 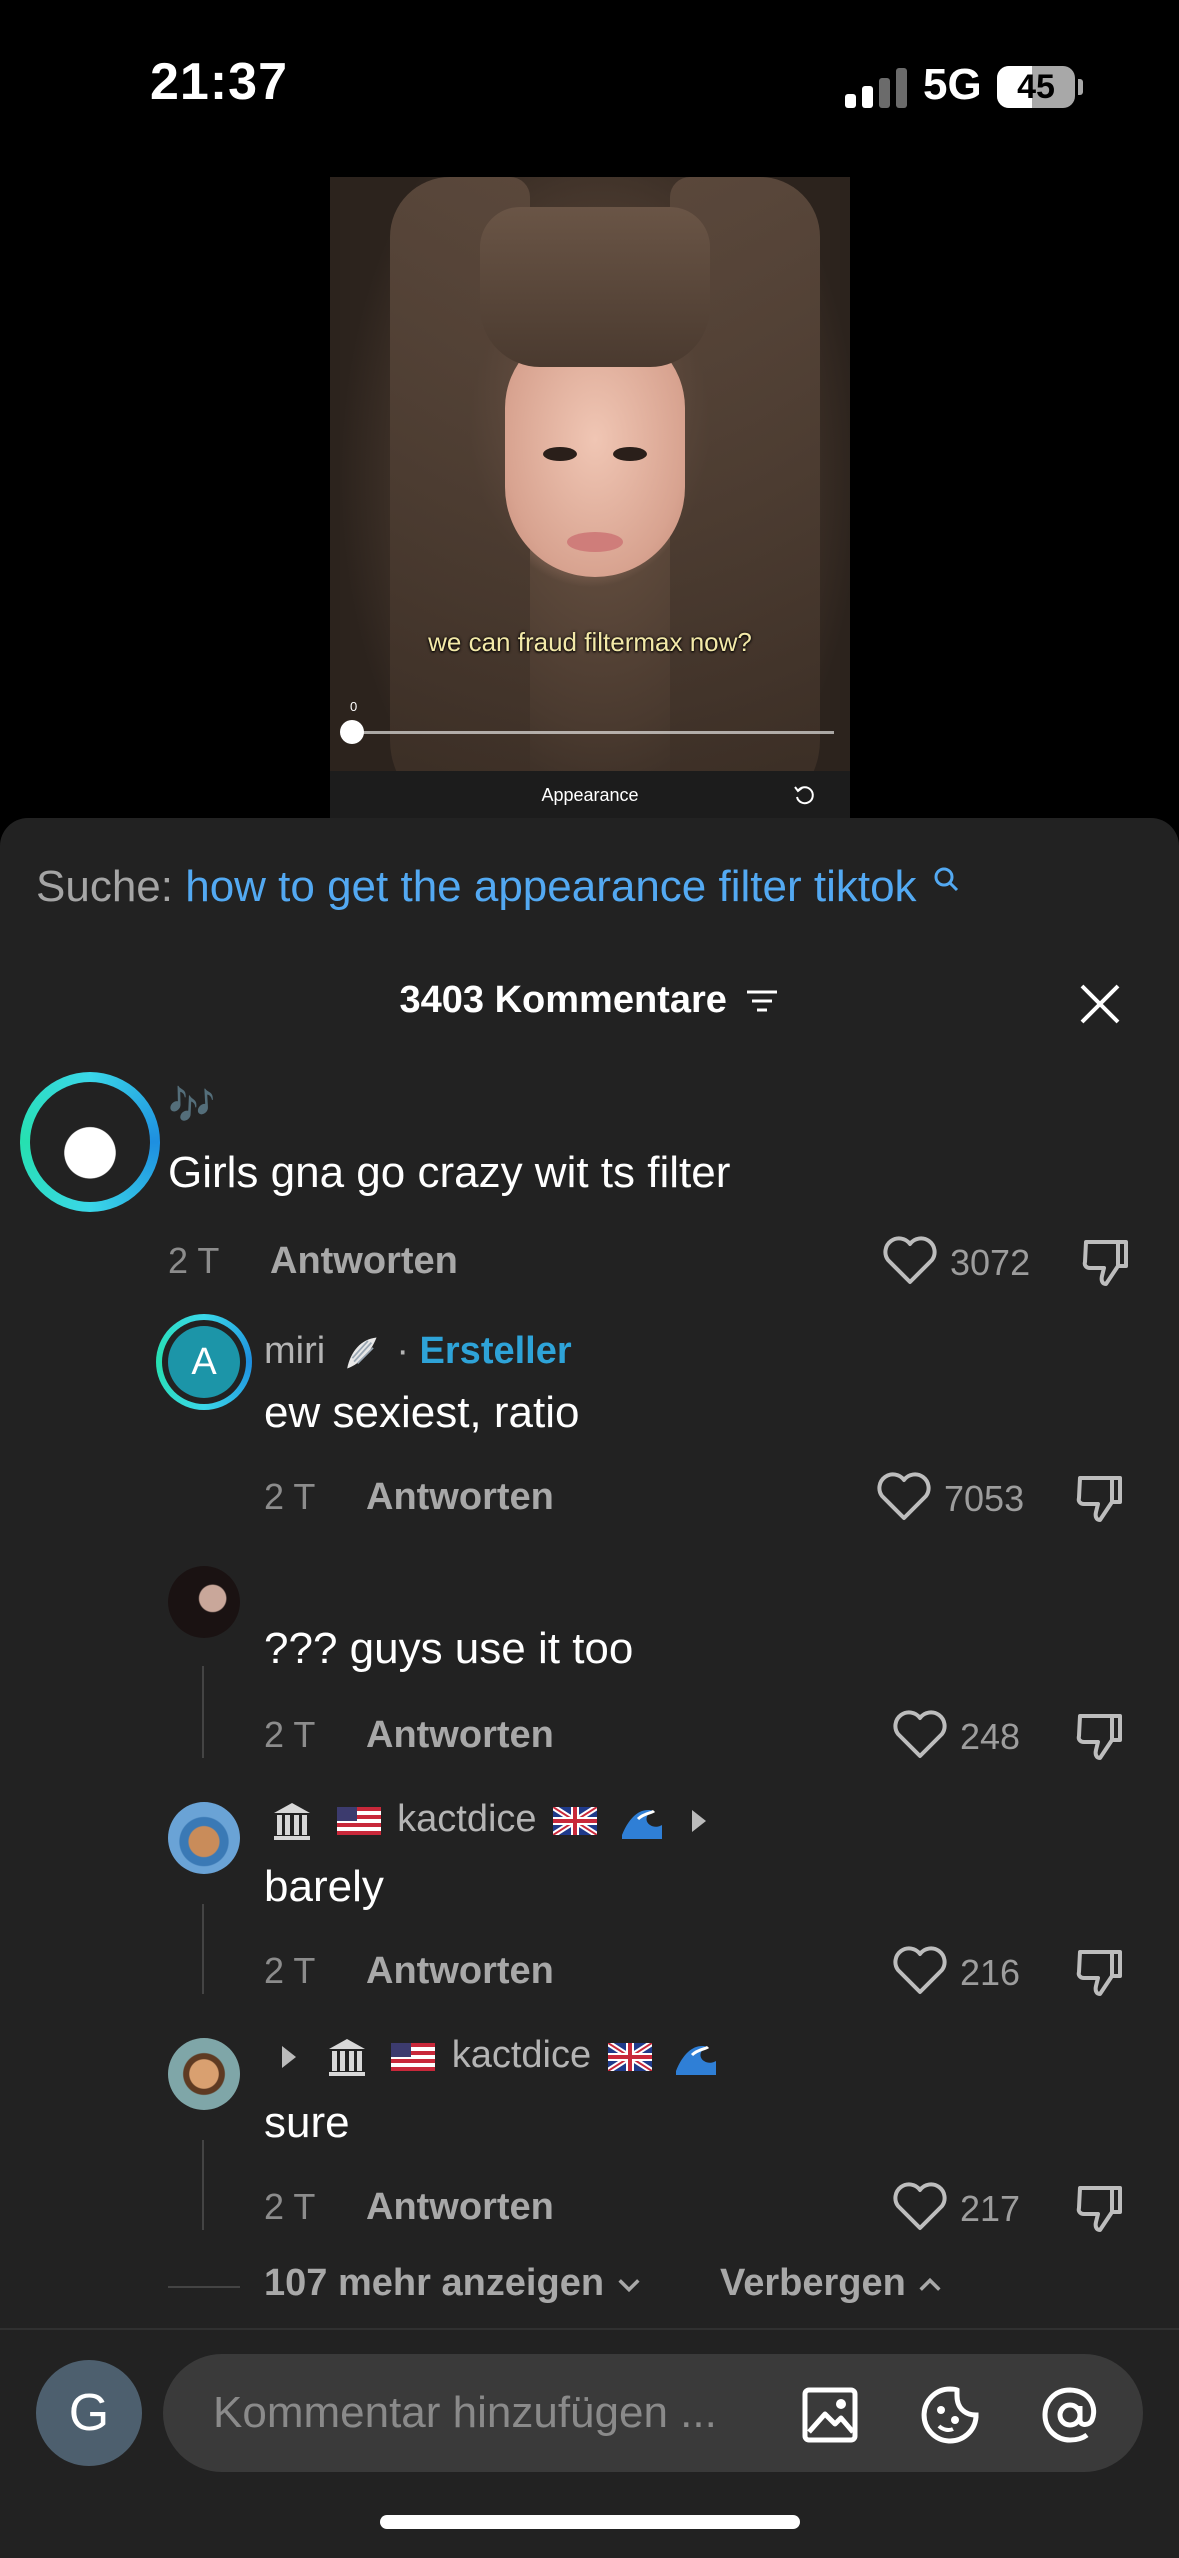 What do you see at coordinates (418, 1351) in the screenshot?
I see `comment-username: miri · Ersteller` at bounding box center [418, 1351].